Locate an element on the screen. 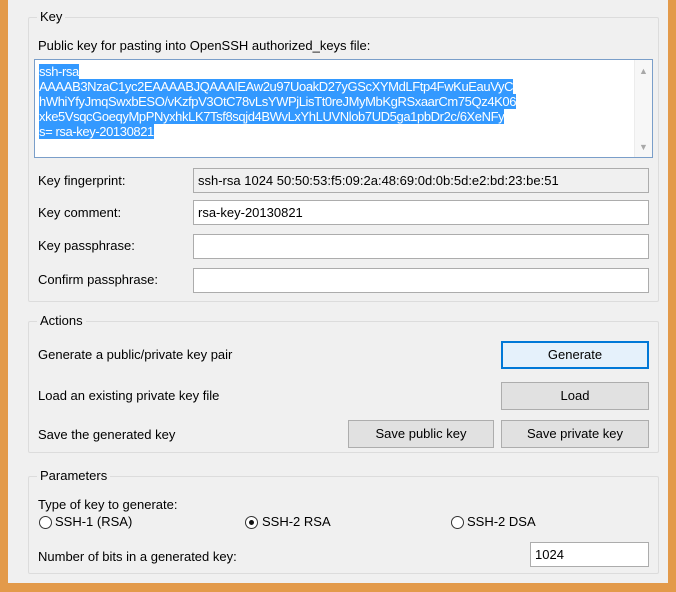  load-button: Load is located at coordinates (575, 396).